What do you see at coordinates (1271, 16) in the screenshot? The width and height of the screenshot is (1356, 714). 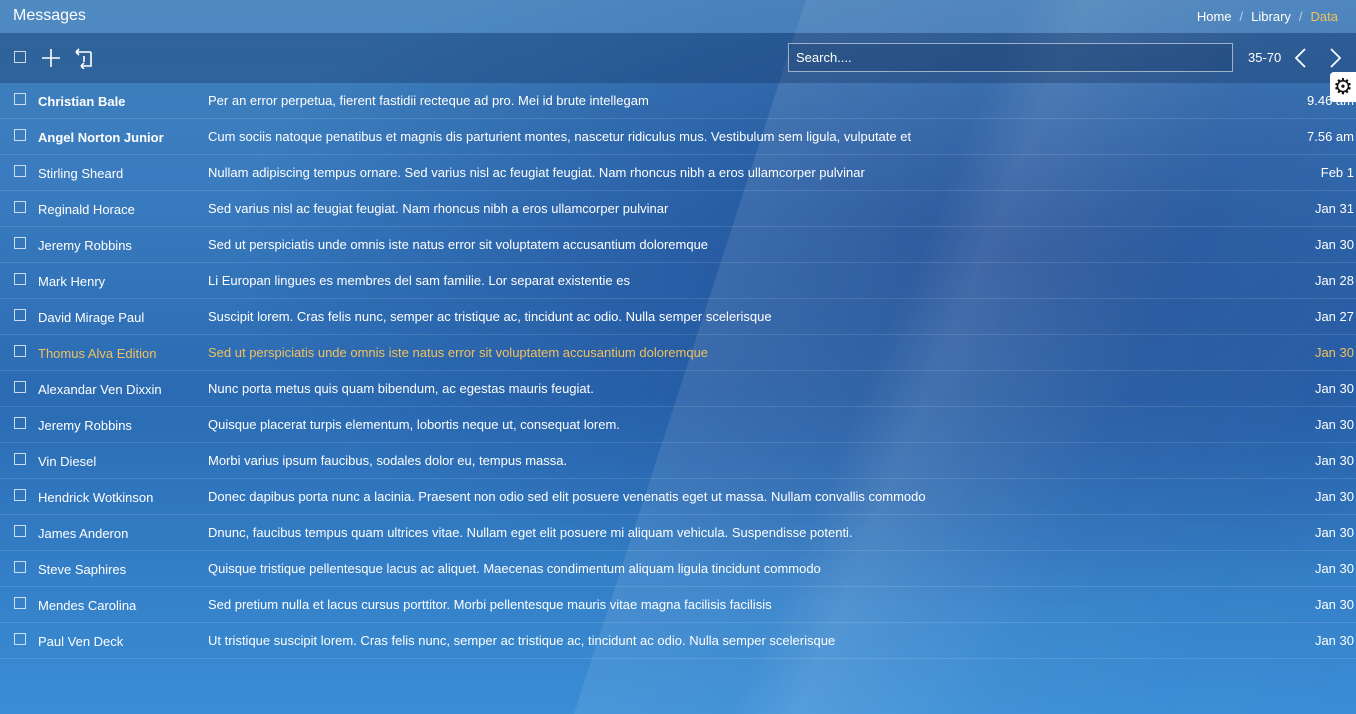 I see `breadcrumb-library: Library` at bounding box center [1271, 16].